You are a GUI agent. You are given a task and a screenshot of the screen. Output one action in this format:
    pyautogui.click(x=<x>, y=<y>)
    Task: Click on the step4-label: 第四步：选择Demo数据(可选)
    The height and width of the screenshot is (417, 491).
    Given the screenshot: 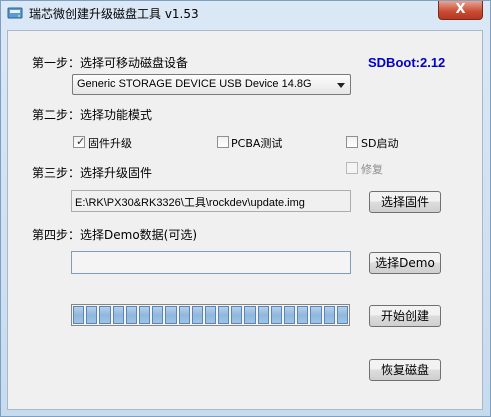 What is the action you would take?
    pyautogui.click(x=115, y=235)
    